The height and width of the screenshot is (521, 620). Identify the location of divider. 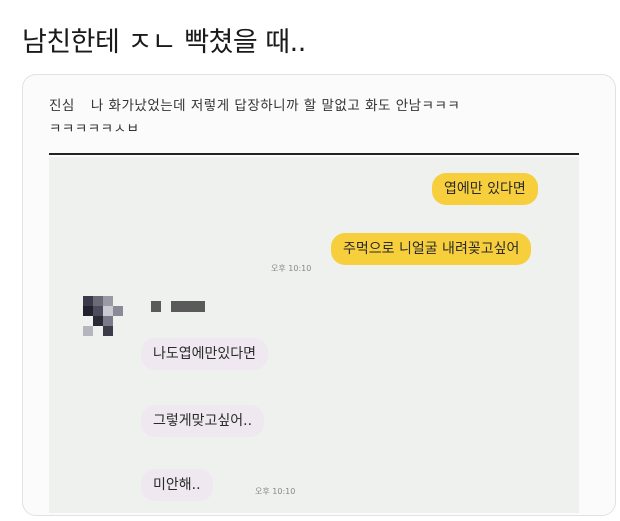
(314, 154).